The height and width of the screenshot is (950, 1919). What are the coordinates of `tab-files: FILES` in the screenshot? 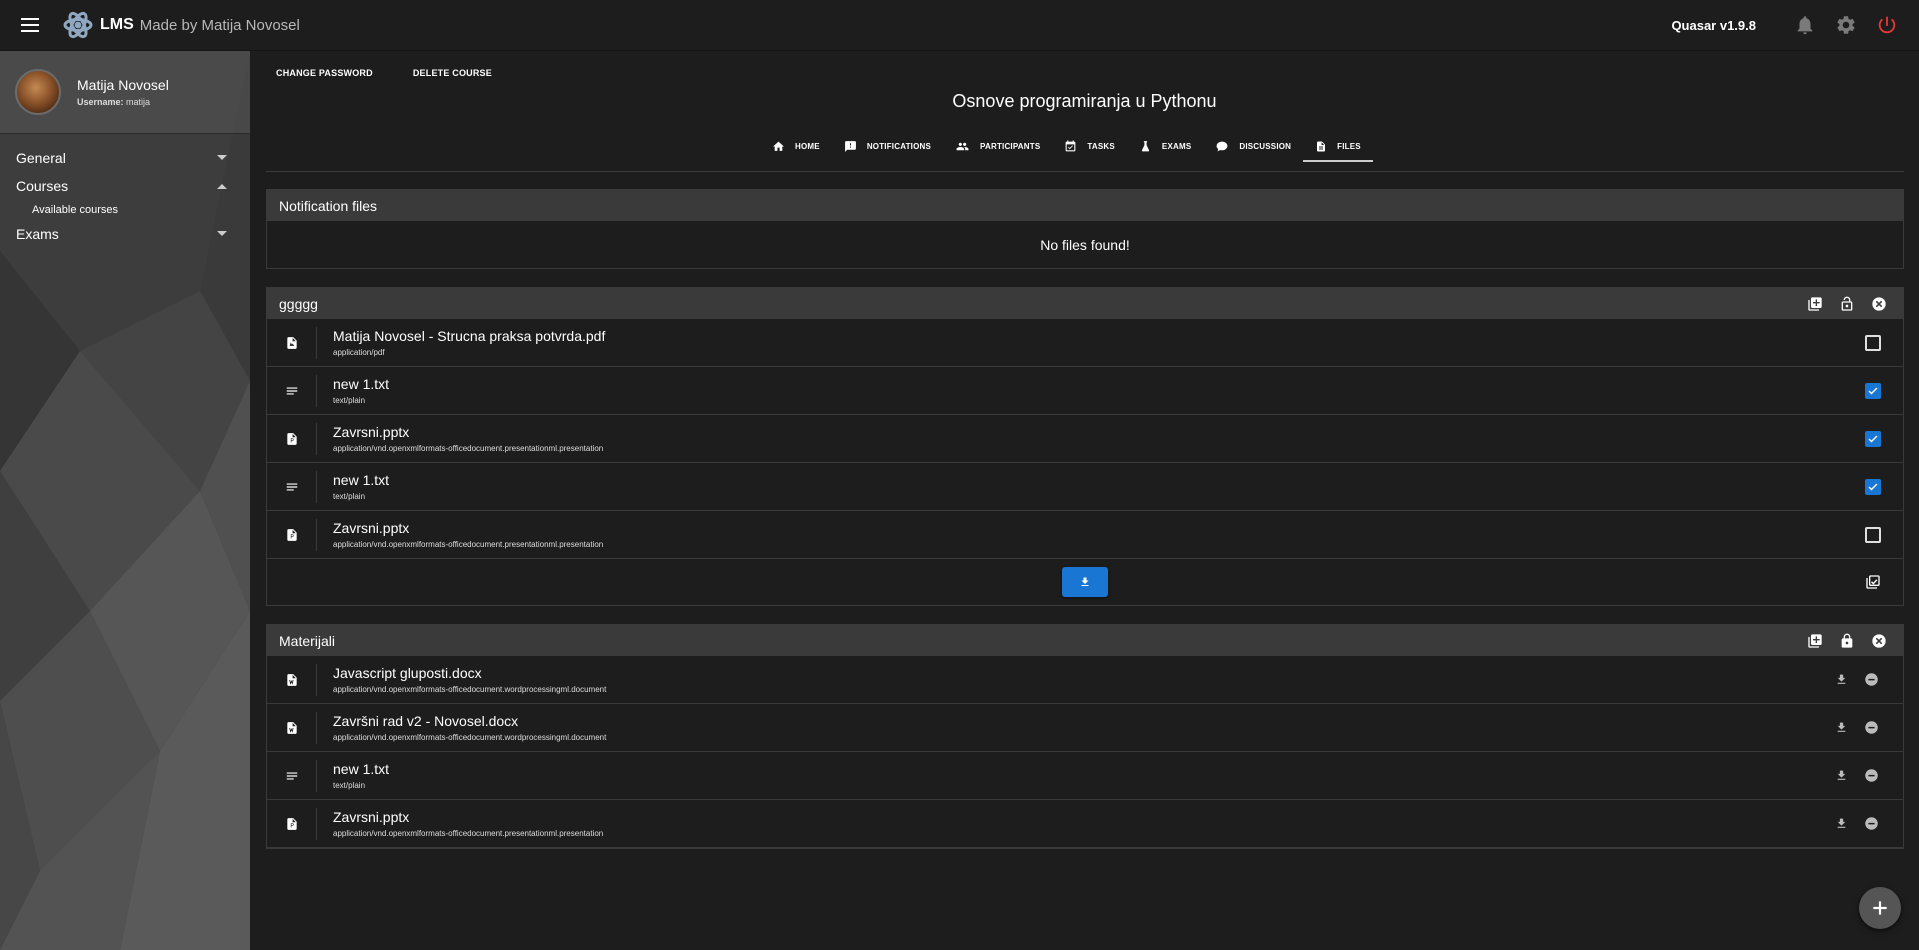 It's located at (1338, 146).